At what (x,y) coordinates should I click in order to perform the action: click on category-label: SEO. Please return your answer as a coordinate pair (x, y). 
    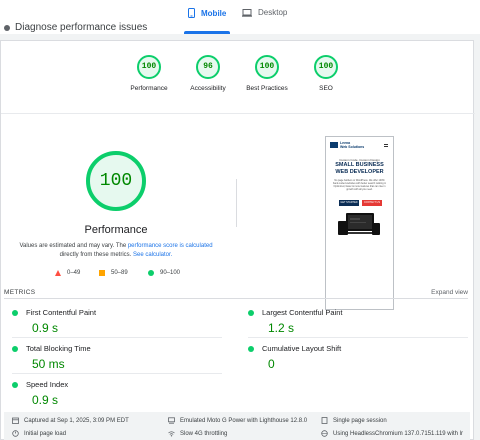
    Looking at the image, I should click on (326, 88).